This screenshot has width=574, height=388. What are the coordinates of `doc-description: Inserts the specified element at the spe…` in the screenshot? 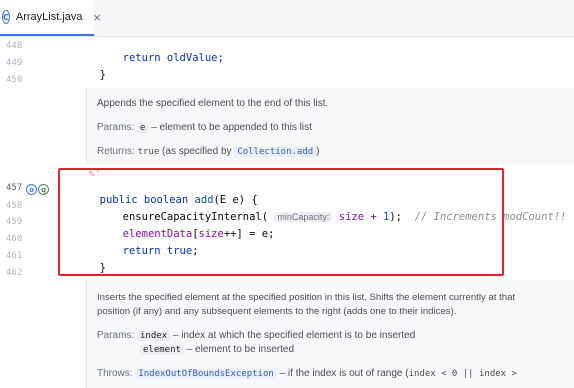 It's located at (306, 297).